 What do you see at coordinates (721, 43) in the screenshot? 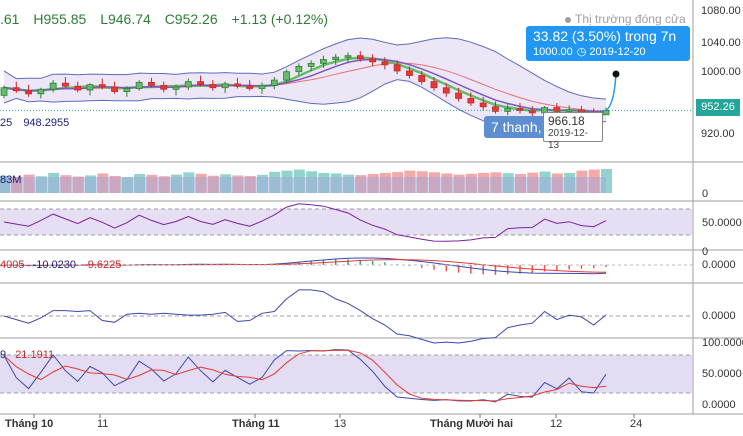
I see `price-axis-label: 1040.00` at bounding box center [721, 43].